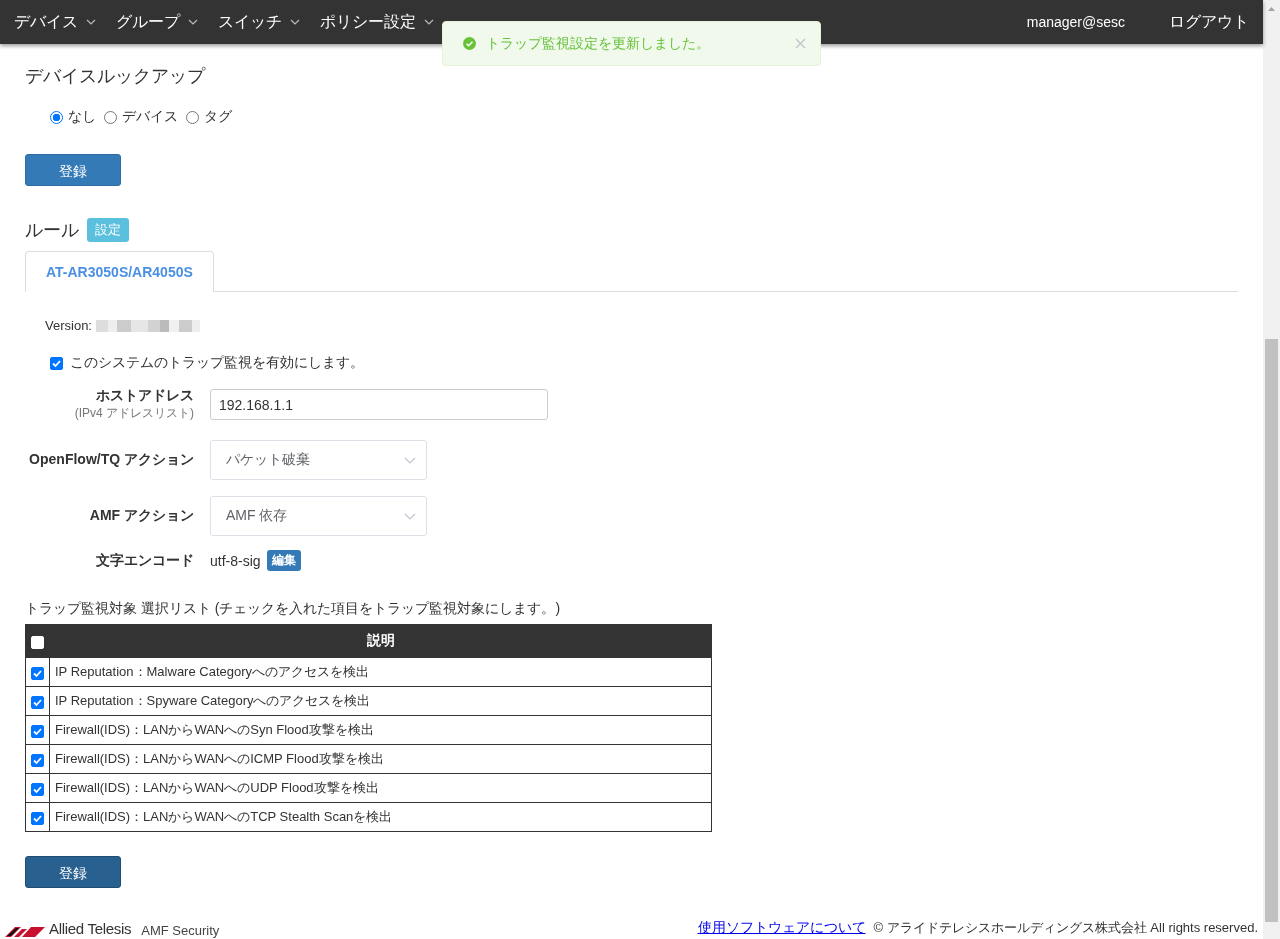  I want to click on table-cell: Firewall(IDS)：LANからWANへのUDP Flood攻撃を検出, so click(380, 788).